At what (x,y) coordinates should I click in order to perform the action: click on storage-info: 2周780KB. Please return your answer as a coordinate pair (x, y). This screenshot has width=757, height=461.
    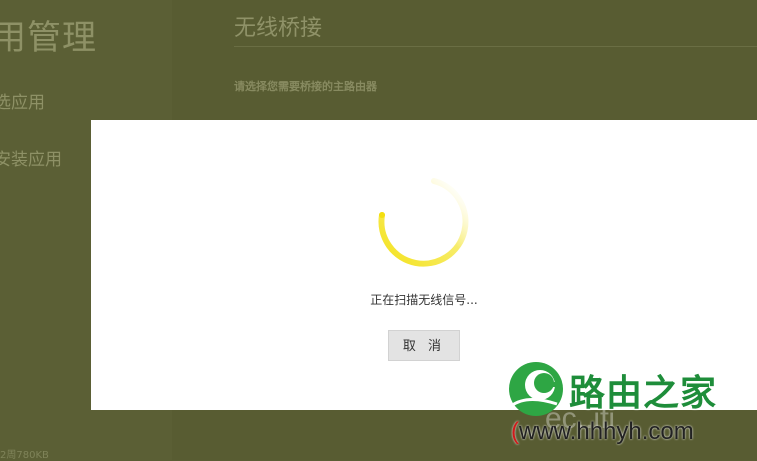
    Looking at the image, I should click on (24, 455).